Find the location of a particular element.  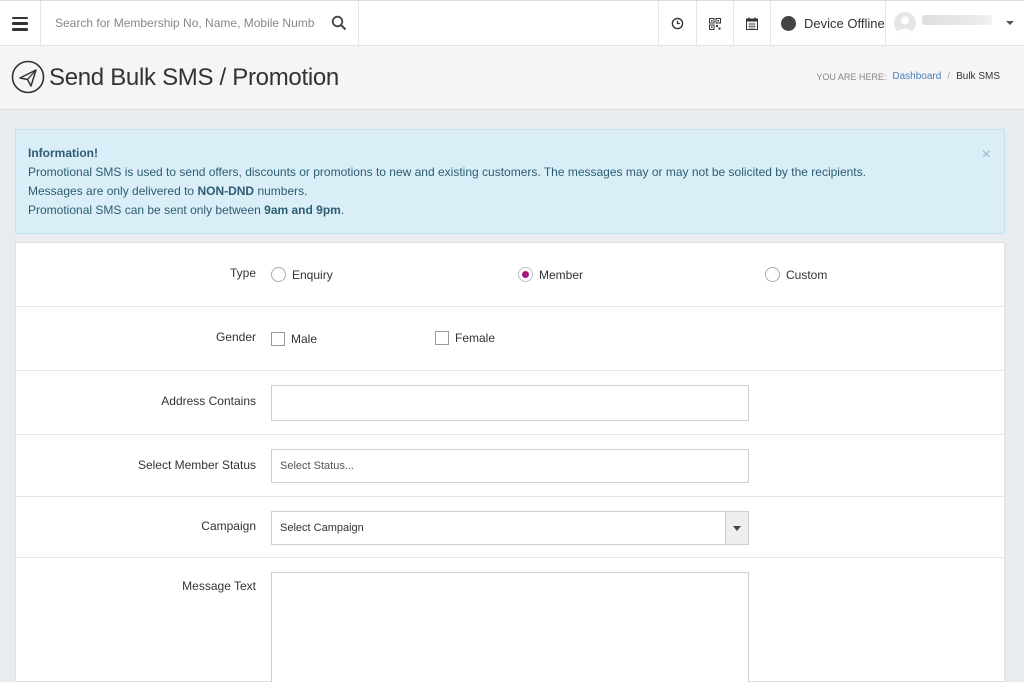

clock-button is located at coordinates (677, 23).